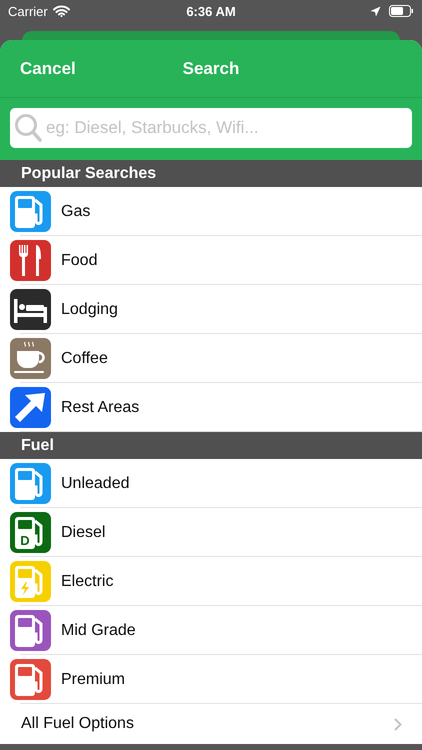 The width and height of the screenshot is (422, 750). What do you see at coordinates (401, 11) in the screenshot?
I see `battery-icon` at bounding box center [401, 11].